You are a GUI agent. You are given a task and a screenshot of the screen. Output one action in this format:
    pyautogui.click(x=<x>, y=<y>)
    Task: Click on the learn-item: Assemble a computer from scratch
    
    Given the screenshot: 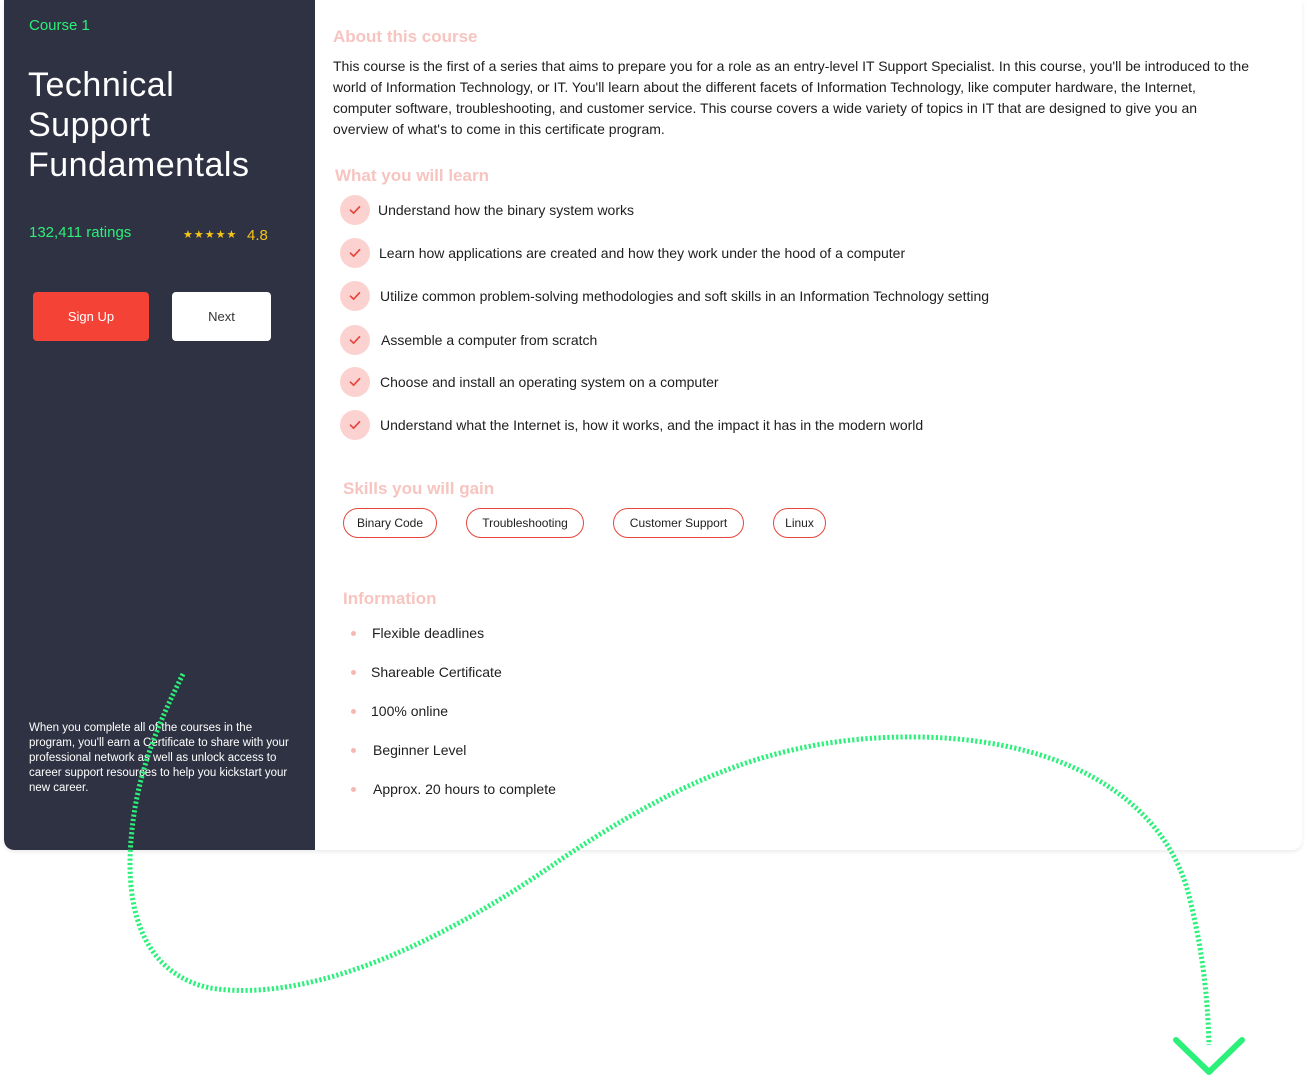 What is the action you would take?
    pyautogui.click(x=468, y=340)
    